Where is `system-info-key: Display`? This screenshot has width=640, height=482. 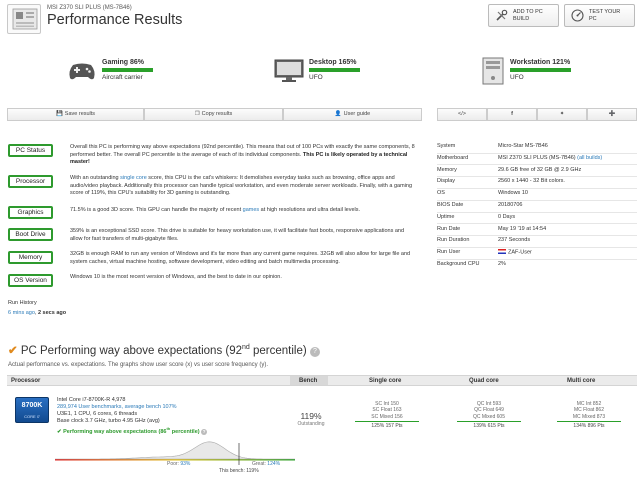 system-info-key: Display is located at coordinates (446, 181).